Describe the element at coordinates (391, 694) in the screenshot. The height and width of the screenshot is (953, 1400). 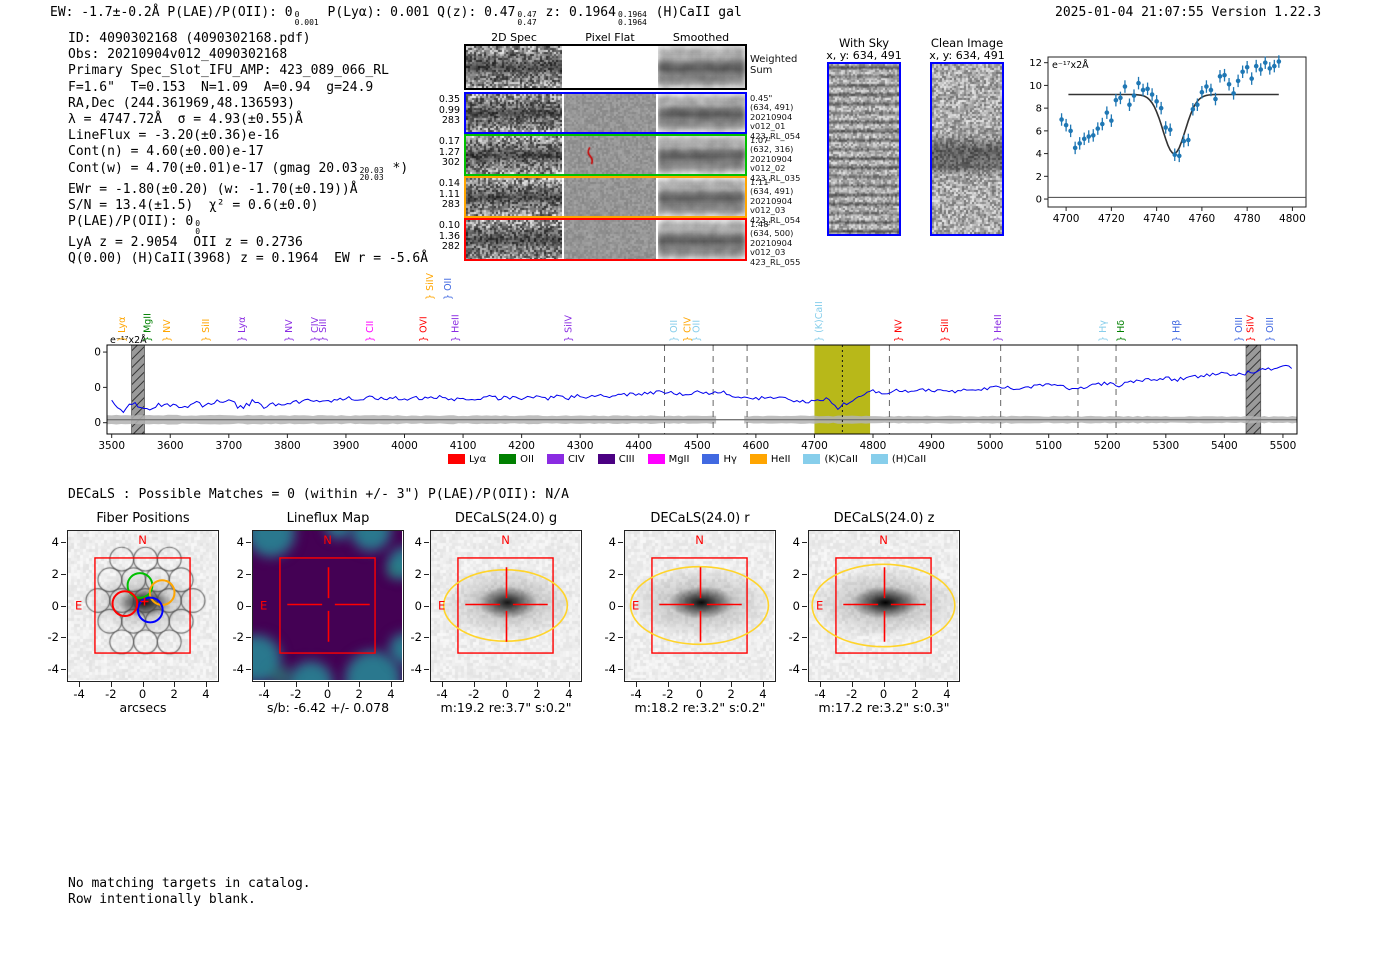
I see `panel-xtick: 4` at that location.